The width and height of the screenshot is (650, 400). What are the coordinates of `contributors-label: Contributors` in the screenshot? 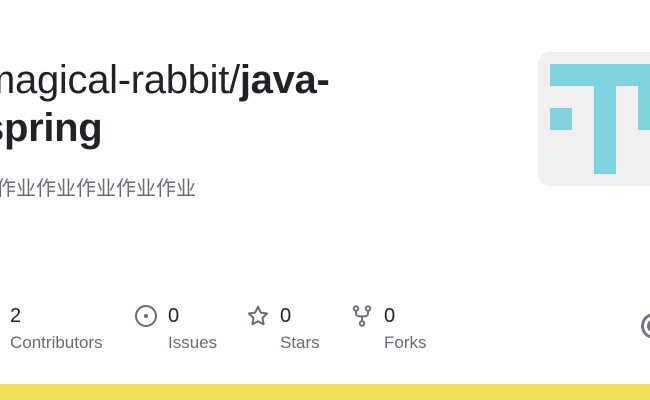 It's located at (56, 342).